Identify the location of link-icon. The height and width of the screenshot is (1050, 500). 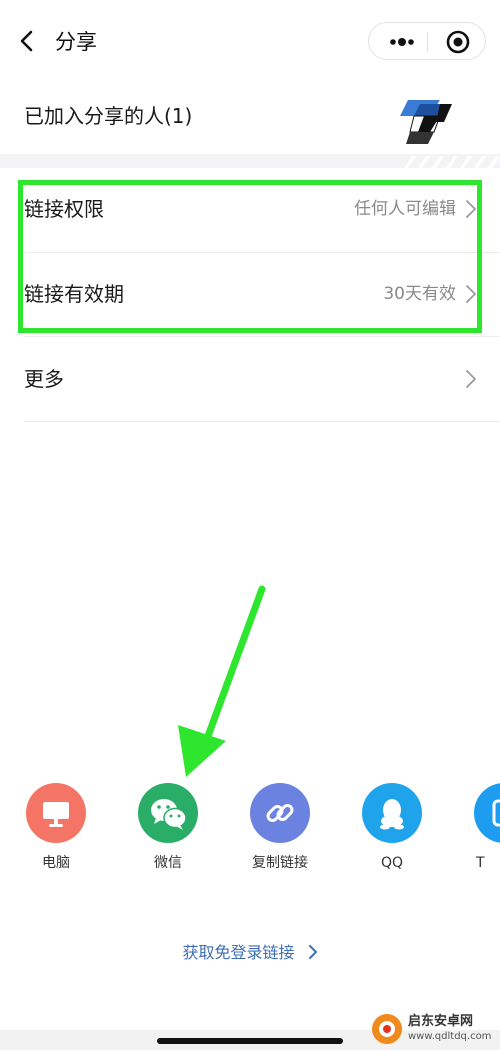
(280, 813).